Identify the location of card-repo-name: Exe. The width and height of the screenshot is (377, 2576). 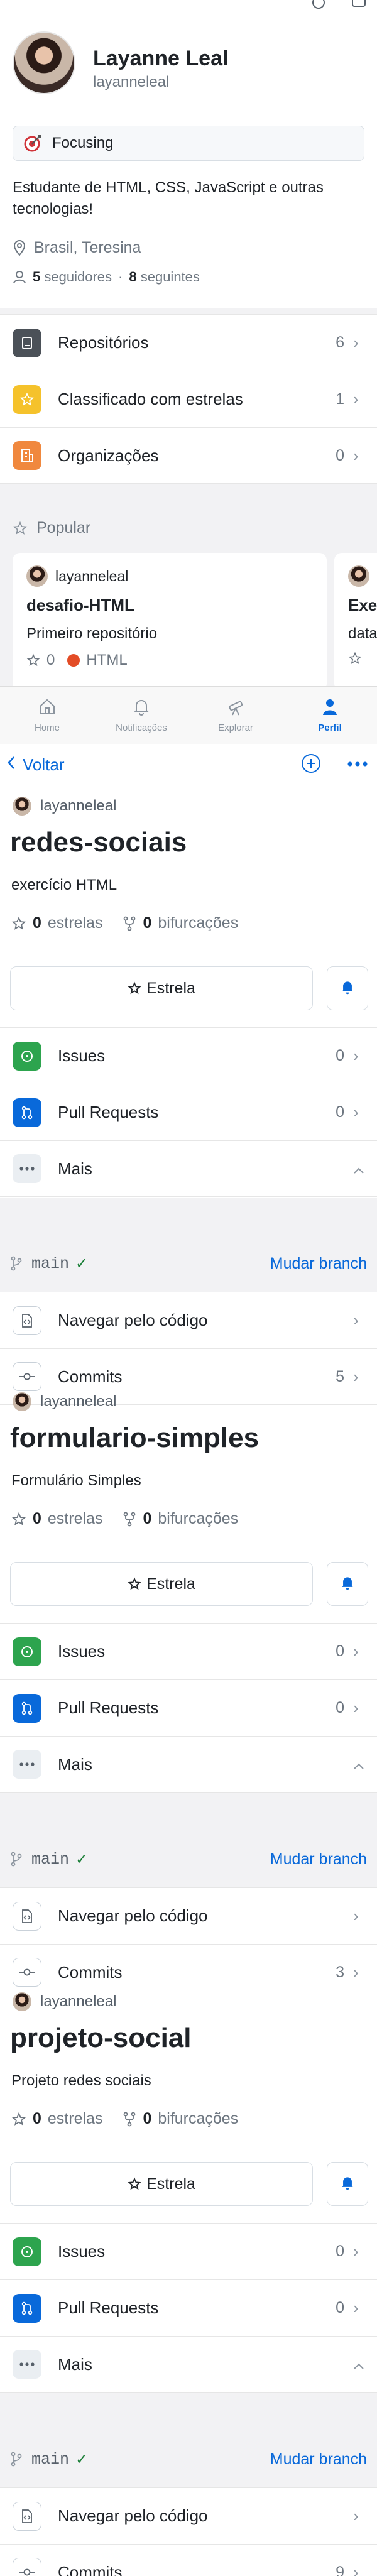
(362, 605).